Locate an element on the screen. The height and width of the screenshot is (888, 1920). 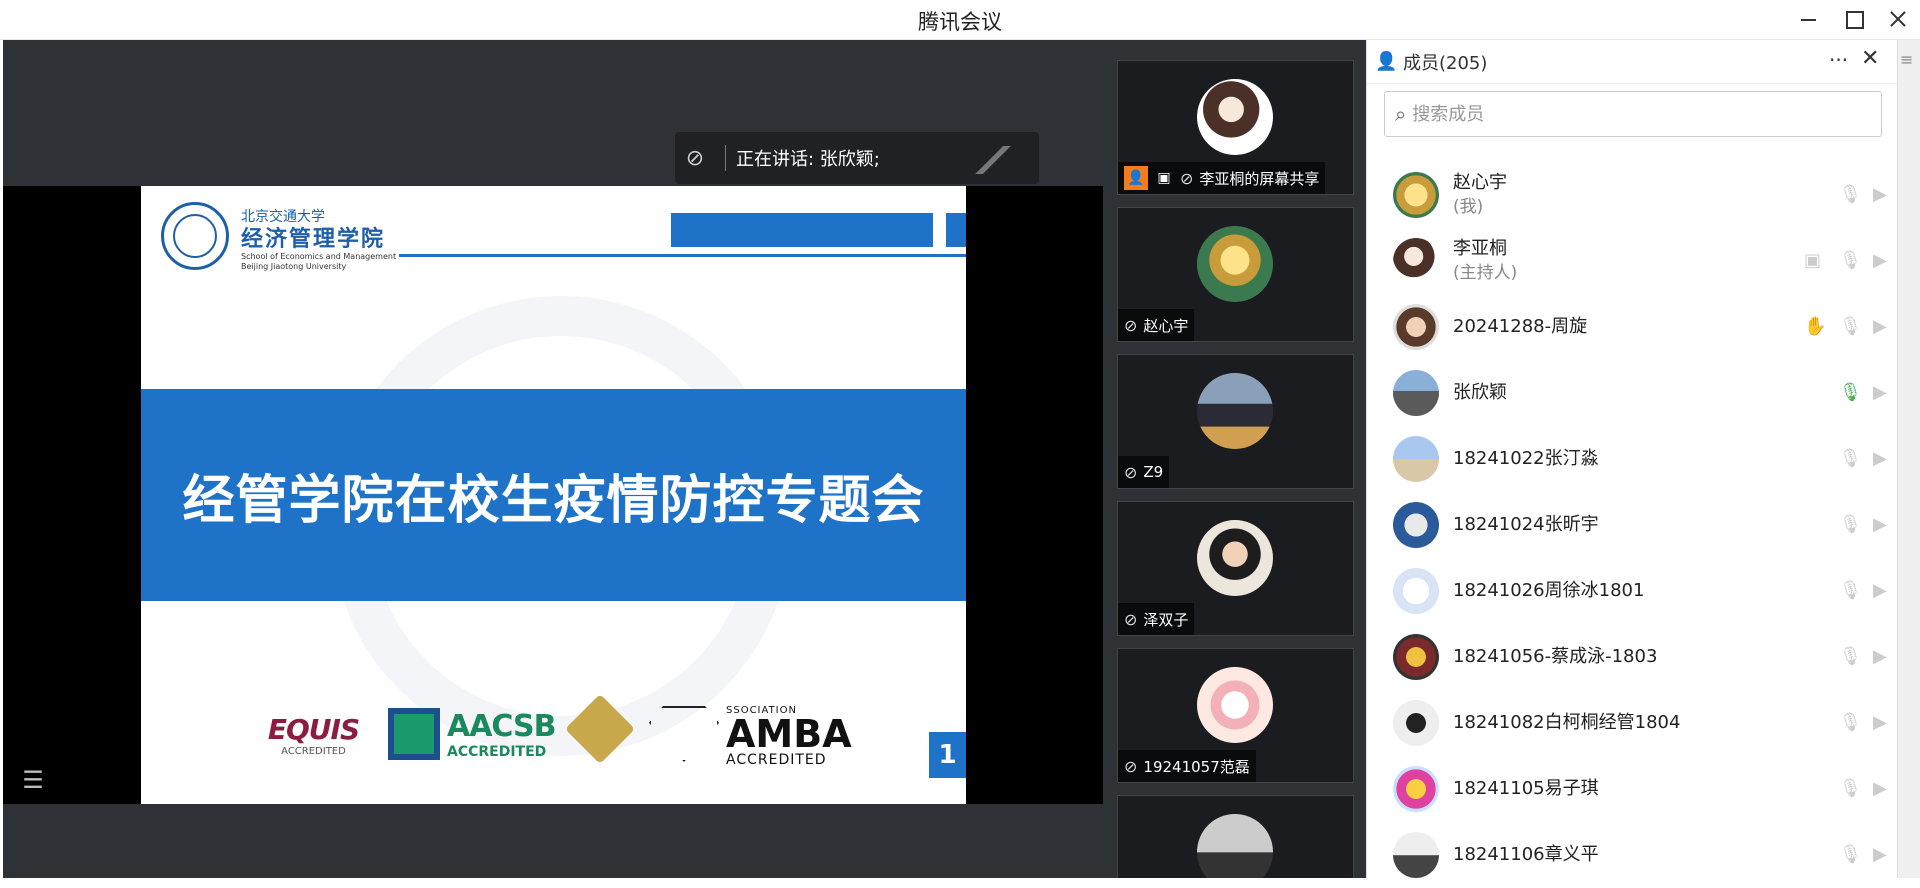
video-label: 👤 ▣ ⊘ 李亚桐的屏幕共享 is located at coordinates (1222, 178).